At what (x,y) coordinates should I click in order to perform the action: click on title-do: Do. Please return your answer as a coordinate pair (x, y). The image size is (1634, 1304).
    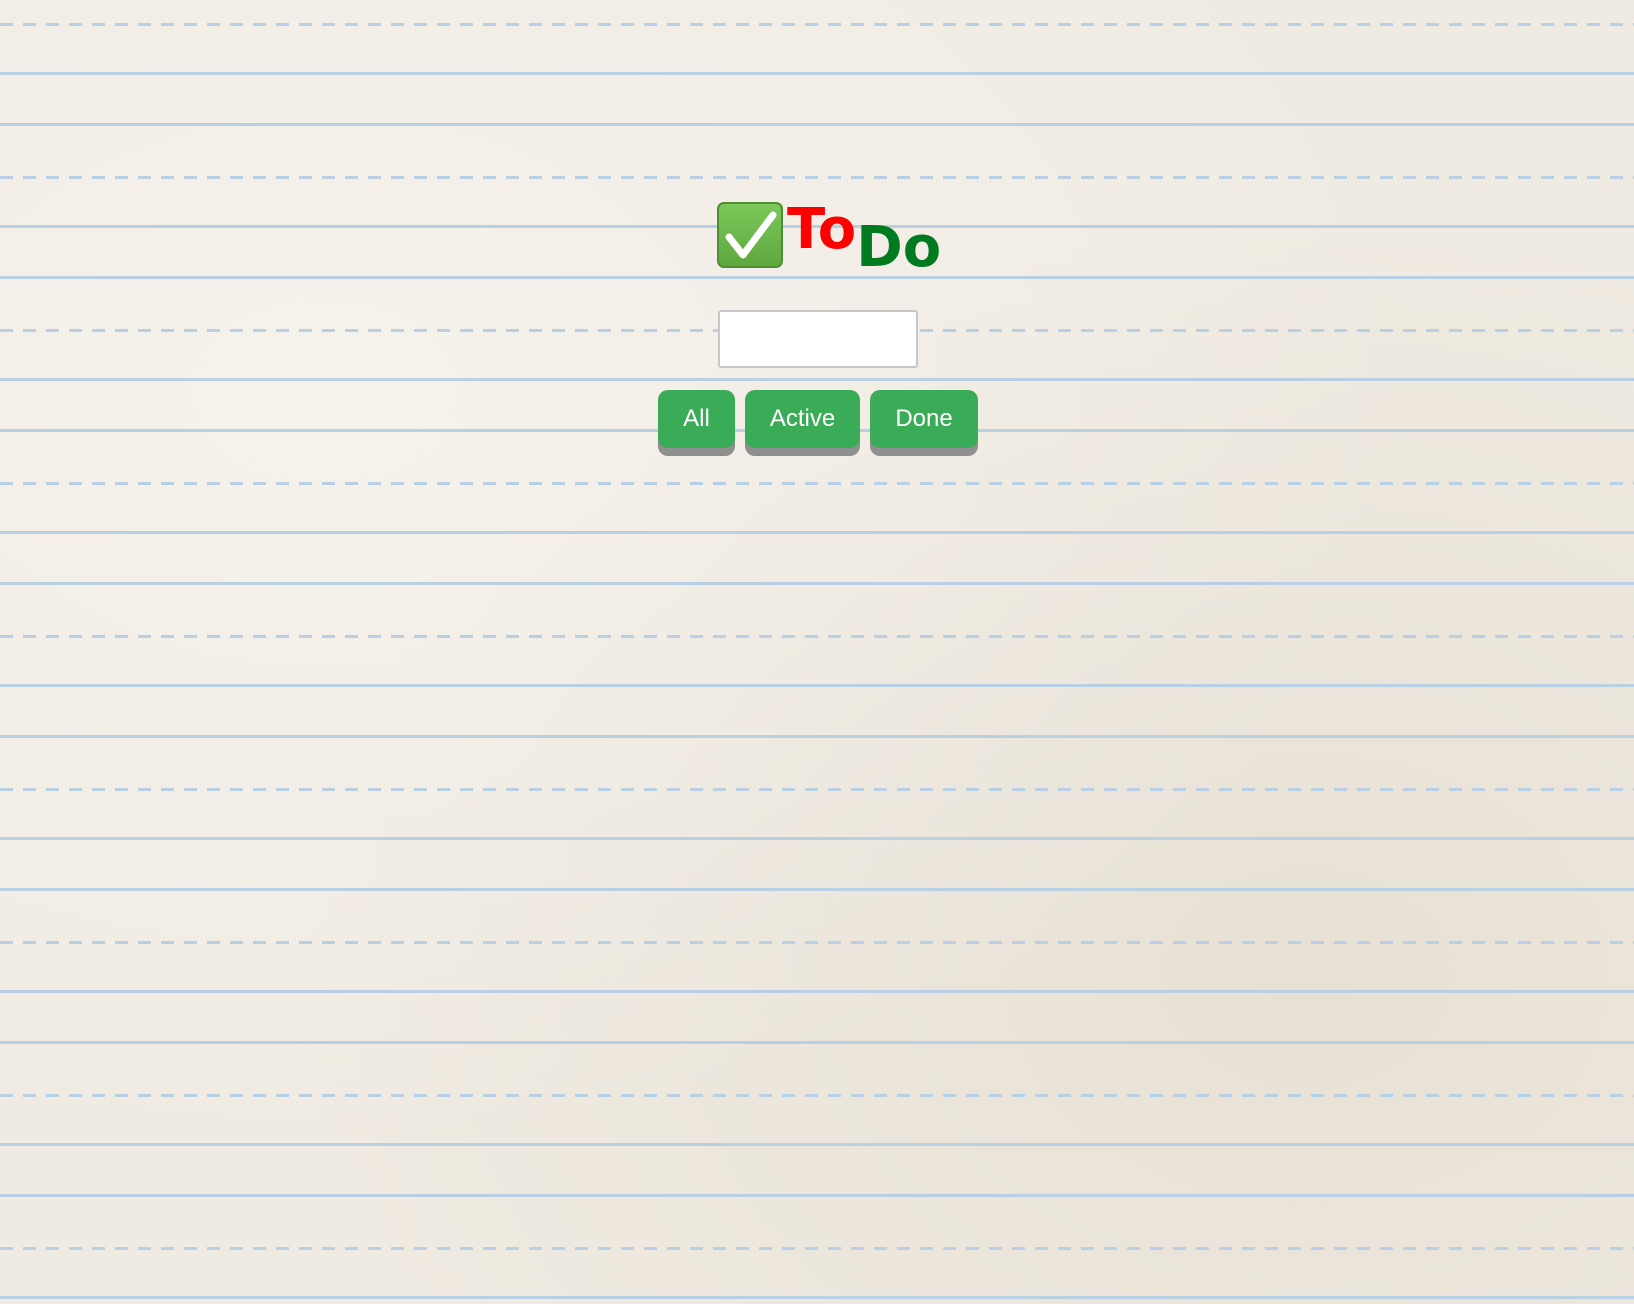
    Looking at the image, I should click on (899, 247).